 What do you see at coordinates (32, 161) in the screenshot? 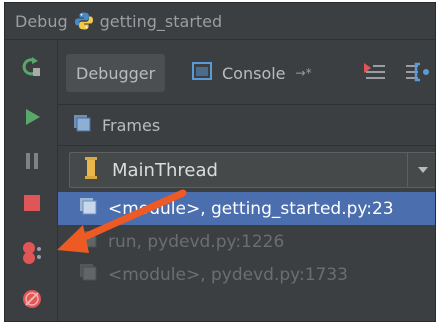
I see `pause-icon` at bounding box center [32, 161].